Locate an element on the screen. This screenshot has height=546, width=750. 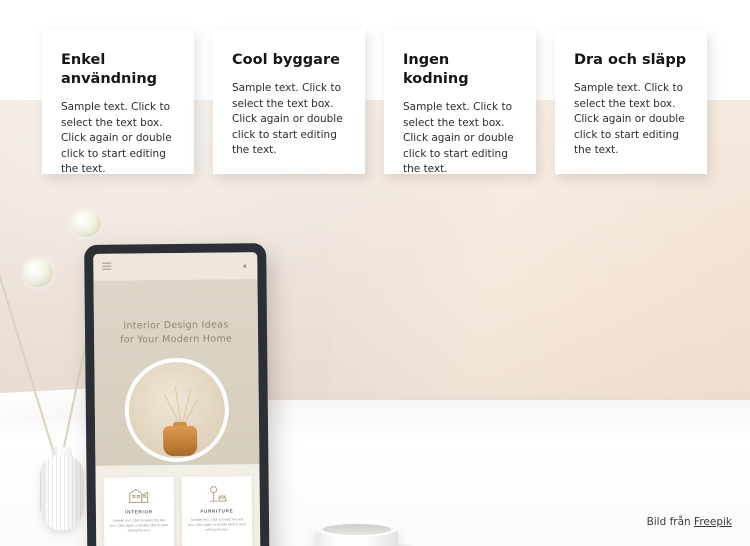
tablet-card-label: INTERIOR is located at coordinates (139, 512).